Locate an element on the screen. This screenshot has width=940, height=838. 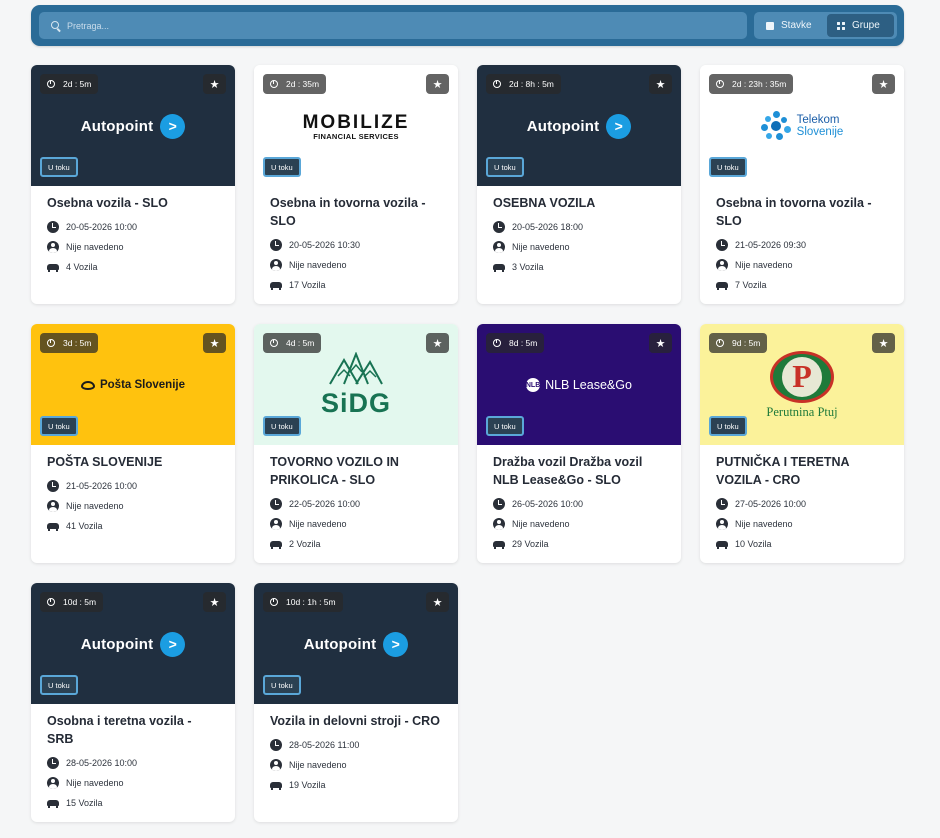
vehicles-row: 41 Vozila is located at coordinates (133, 526).